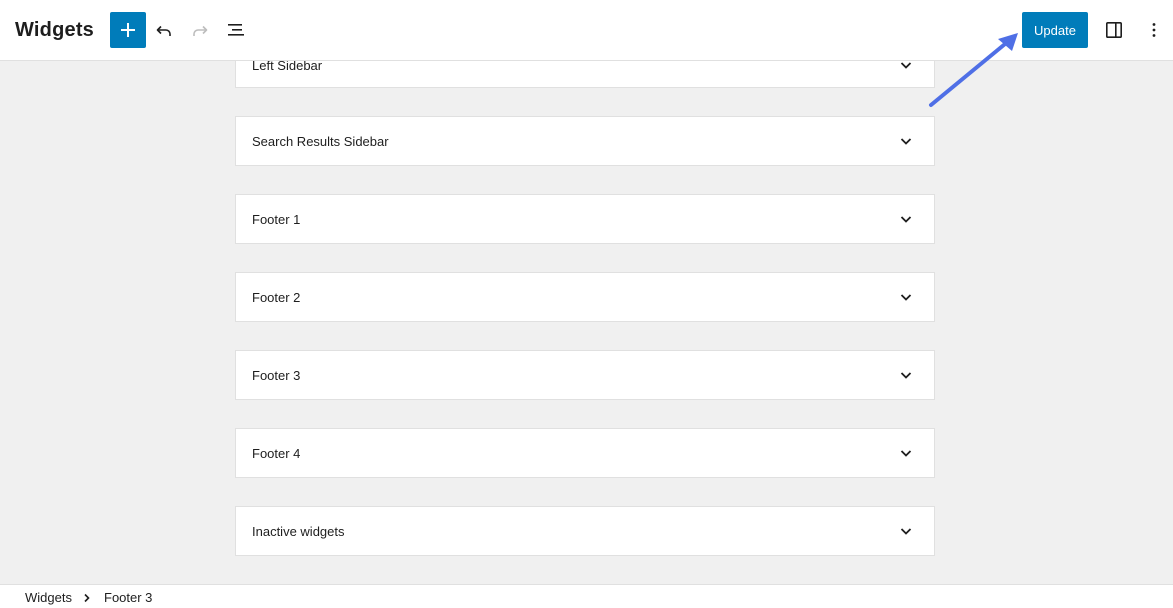 The image size is (1173, 608). What do you see at coordinates (128, 597) in the screenshot?
I see `breadcrumb-item-current: Footer 3` at bounding box center [128, 597].